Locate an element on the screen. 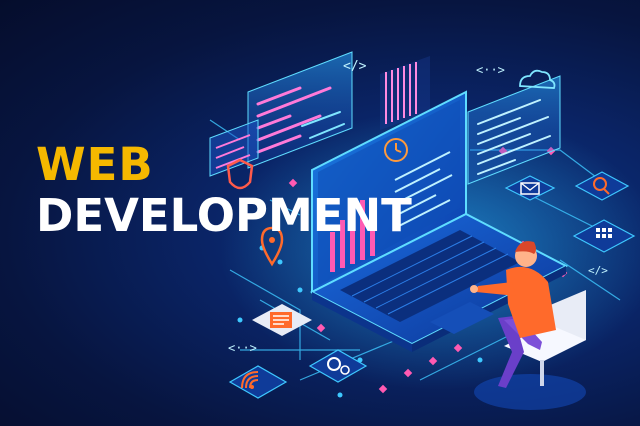 This screenshot has width=640, height=426. code-tile-left: <··> is located at coordinates (242, 348).